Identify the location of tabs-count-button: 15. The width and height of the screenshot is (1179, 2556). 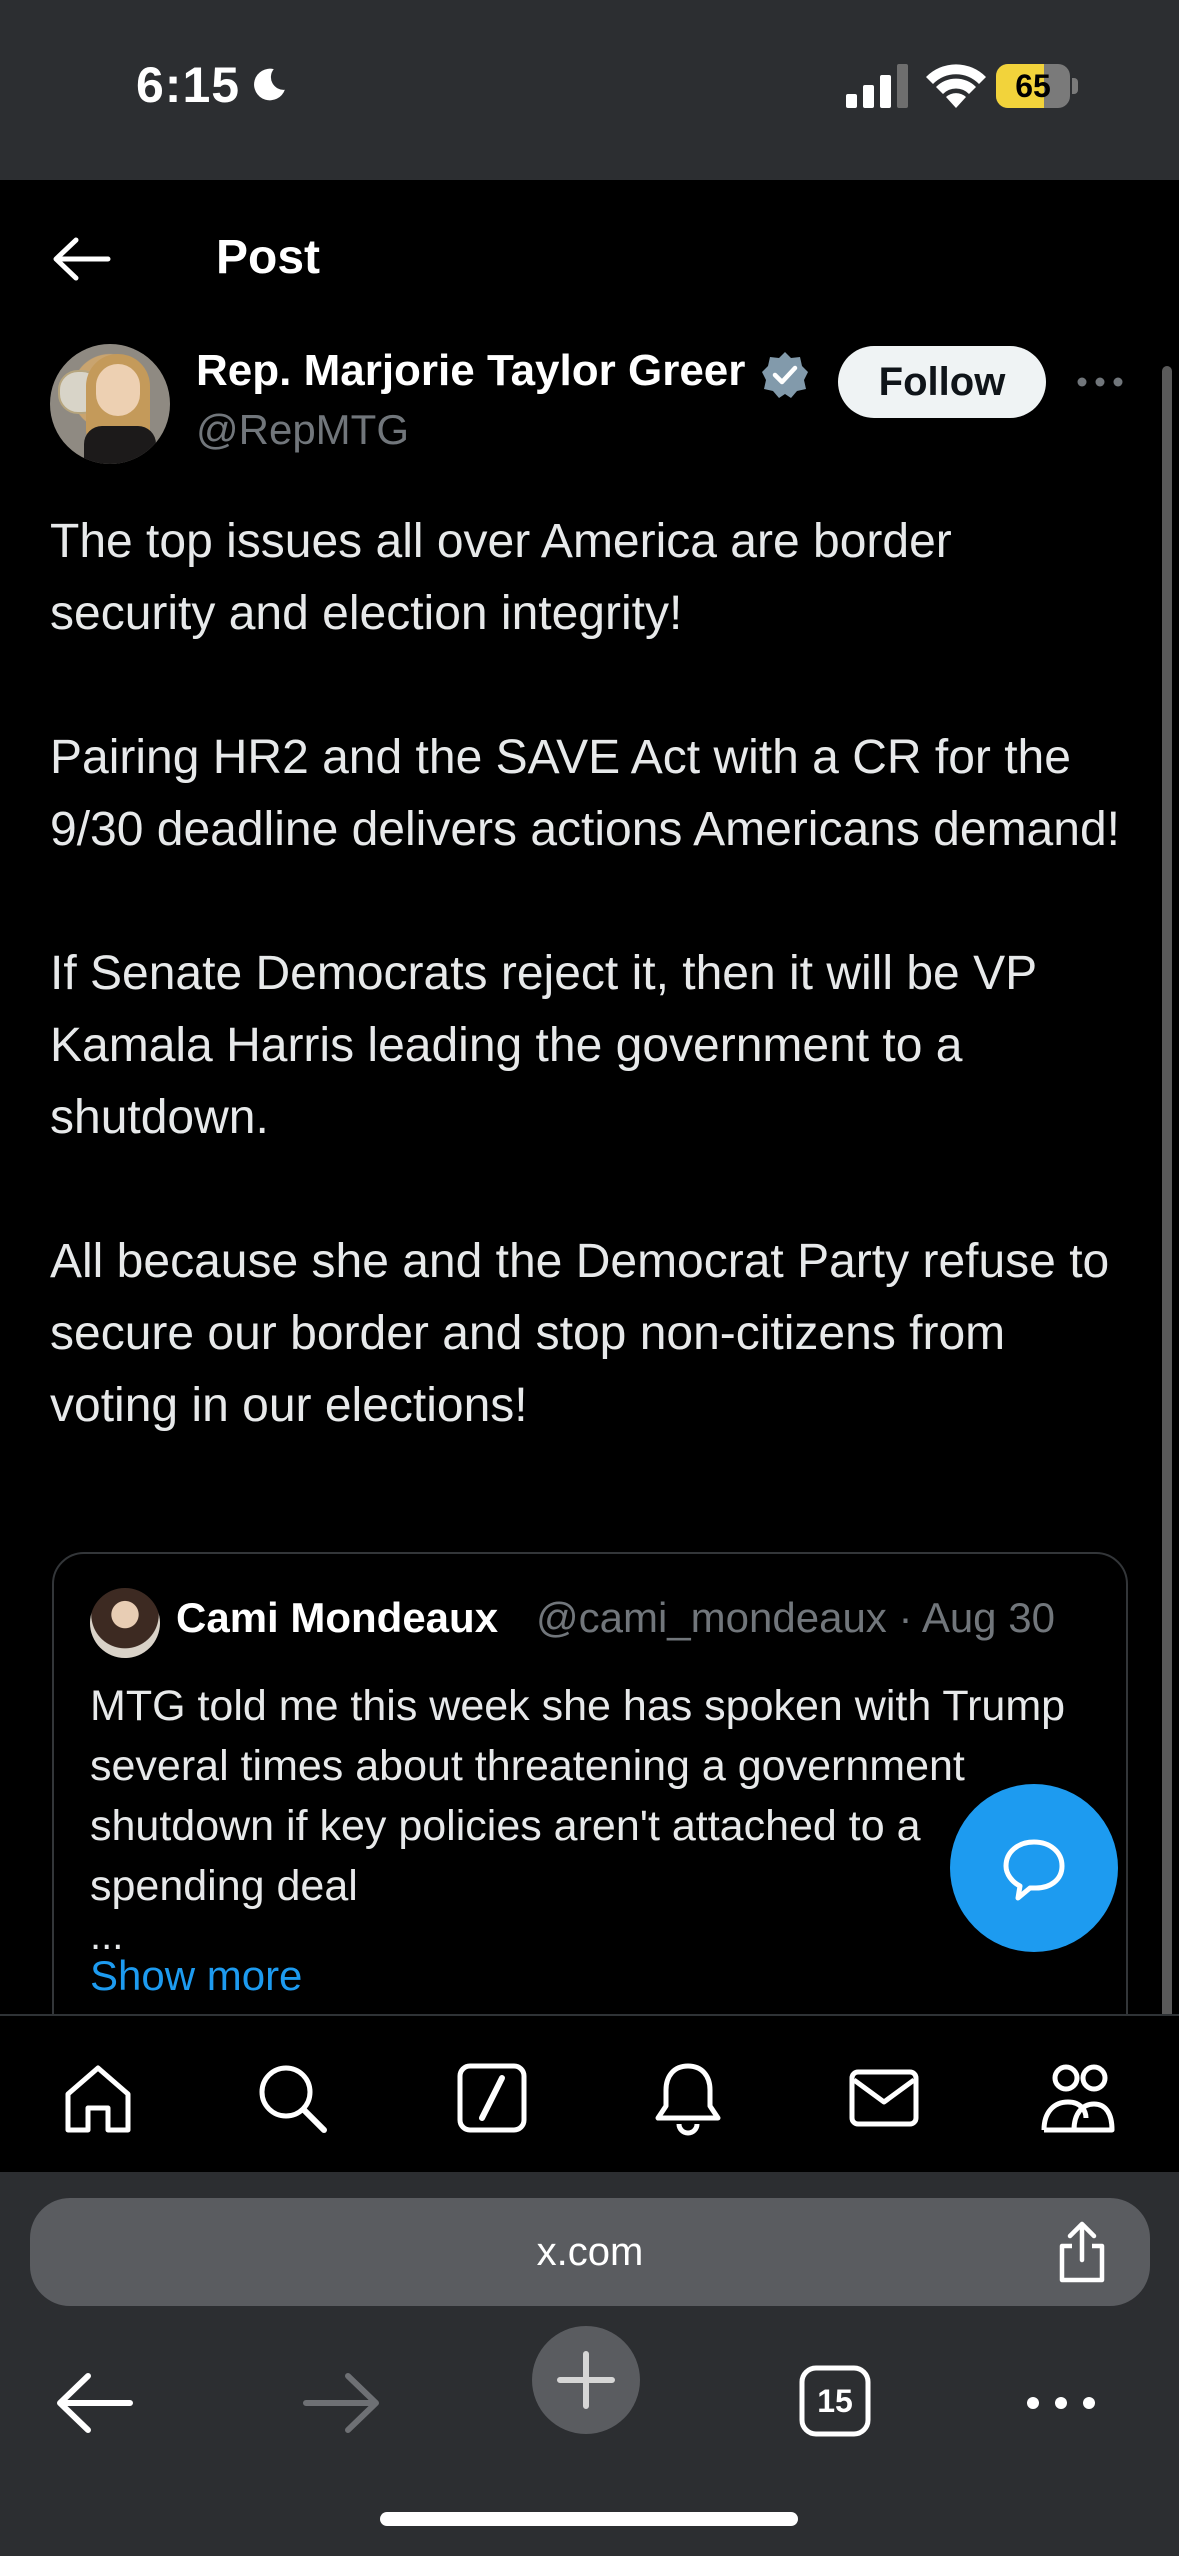
(835, 2403).